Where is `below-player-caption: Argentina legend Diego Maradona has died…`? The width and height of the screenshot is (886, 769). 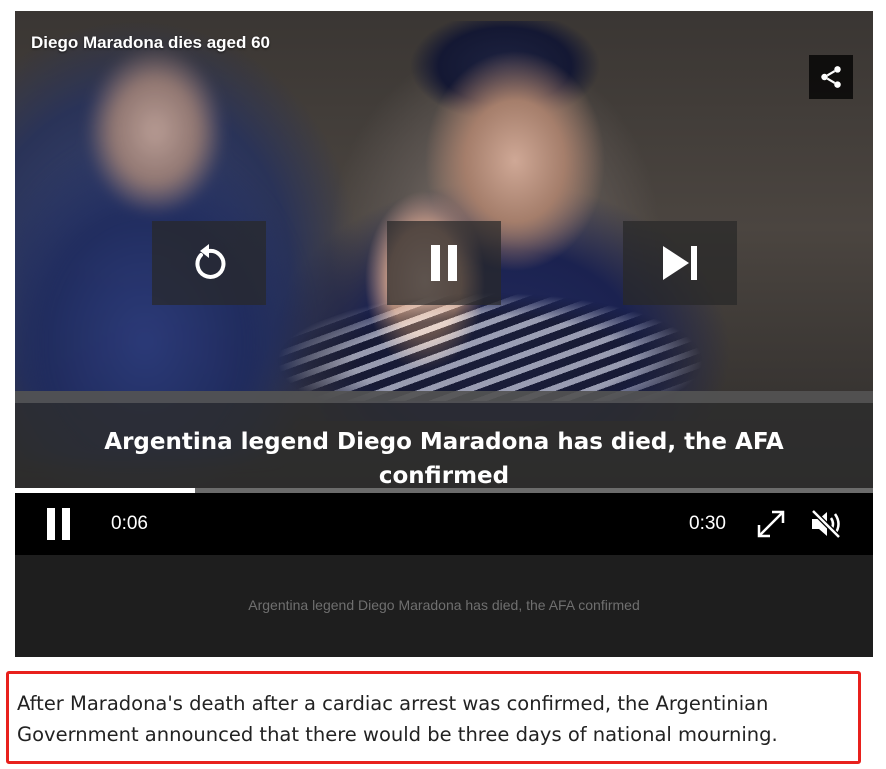 below-player-caption: Argentina legend Diego Maradona has died… is located at coordinates (444, 605).